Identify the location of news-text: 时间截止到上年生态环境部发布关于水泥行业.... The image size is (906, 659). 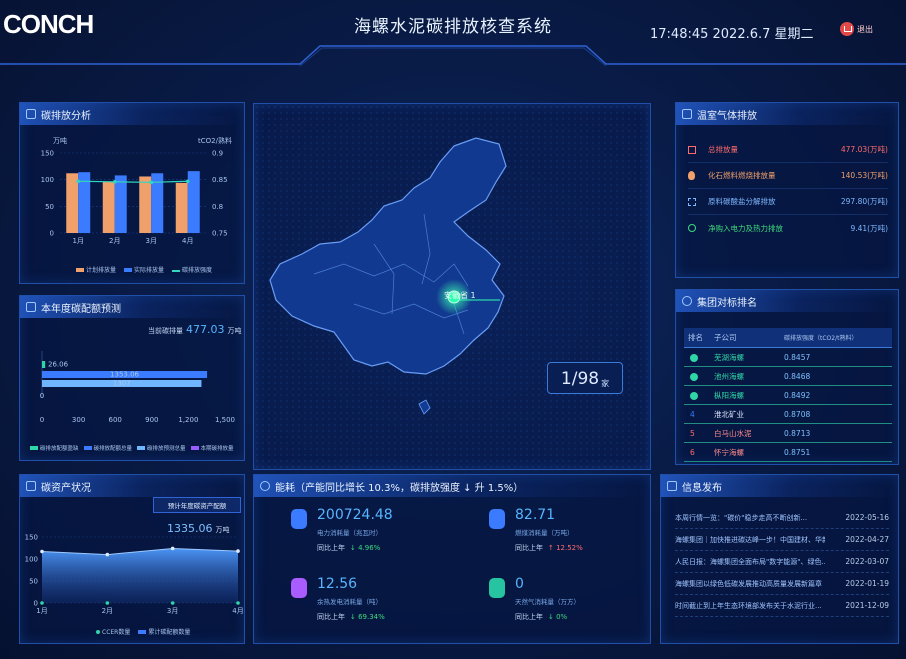
(748, 606).